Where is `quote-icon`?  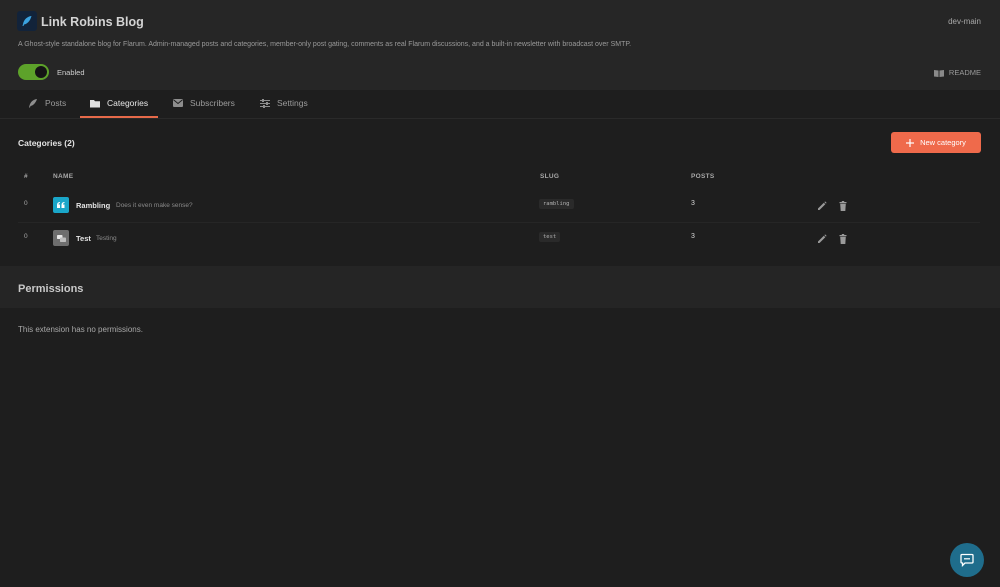
quote-icon is located at coordinates (61, 205).